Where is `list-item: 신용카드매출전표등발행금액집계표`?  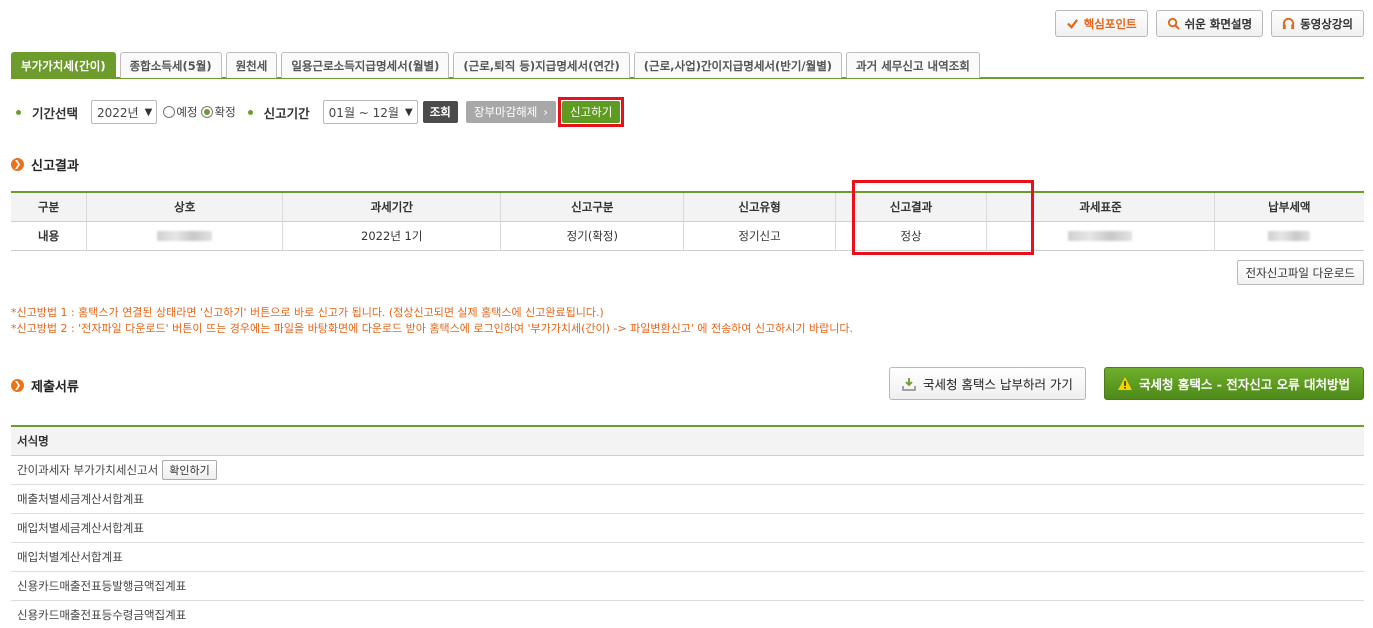 list-item: 신용카드매출전표등발행금액집계표 is located at coordinates (687, 586).